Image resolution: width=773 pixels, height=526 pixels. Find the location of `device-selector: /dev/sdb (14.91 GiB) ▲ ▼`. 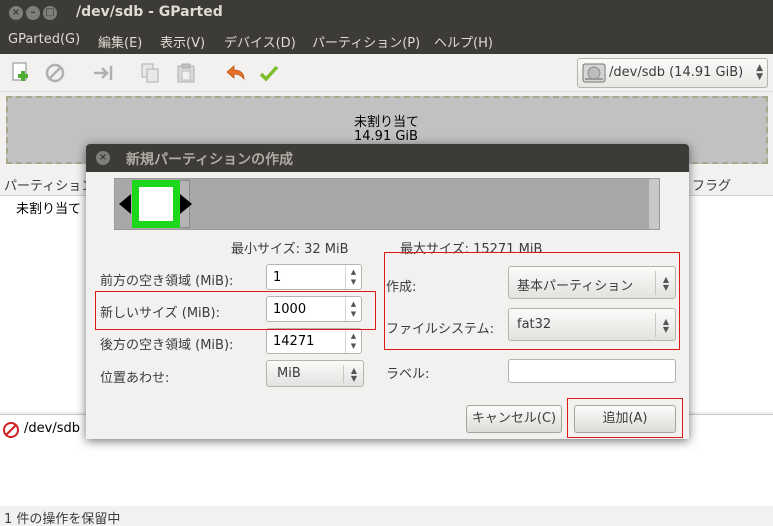

device-selector: /dev/sdb (14.91 GiB) ▲ ▼ is located at coordinates (672, 73).